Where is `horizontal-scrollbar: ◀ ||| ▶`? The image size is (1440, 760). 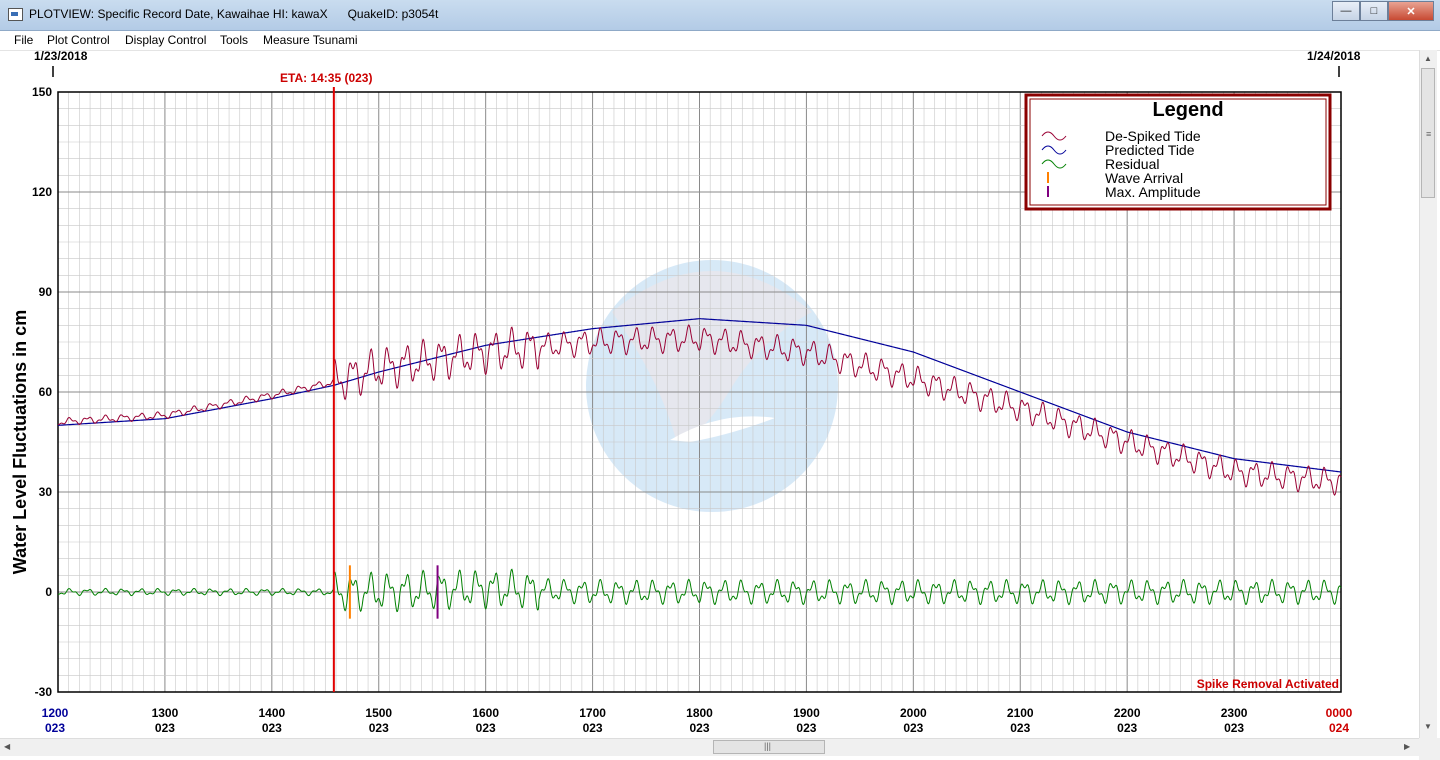
horizontal-scrollbar: ◀ ||| ▶ is located at coordinates (709, 747).